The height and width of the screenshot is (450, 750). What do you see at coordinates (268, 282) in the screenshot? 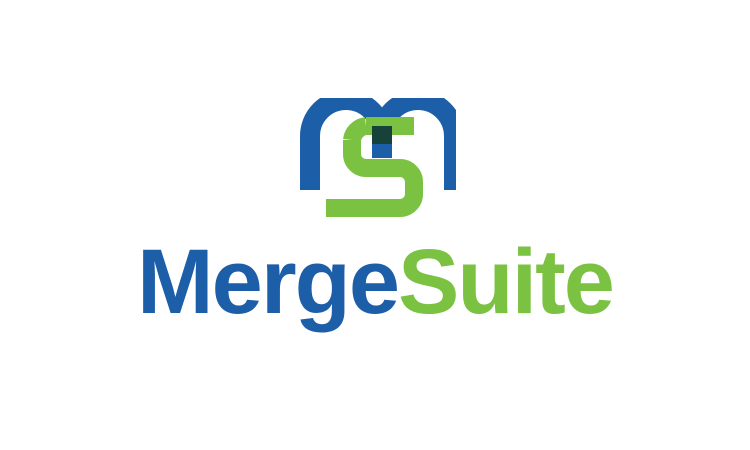
I see `wordmark-merge: Merge` at bounding box center [268, 282].